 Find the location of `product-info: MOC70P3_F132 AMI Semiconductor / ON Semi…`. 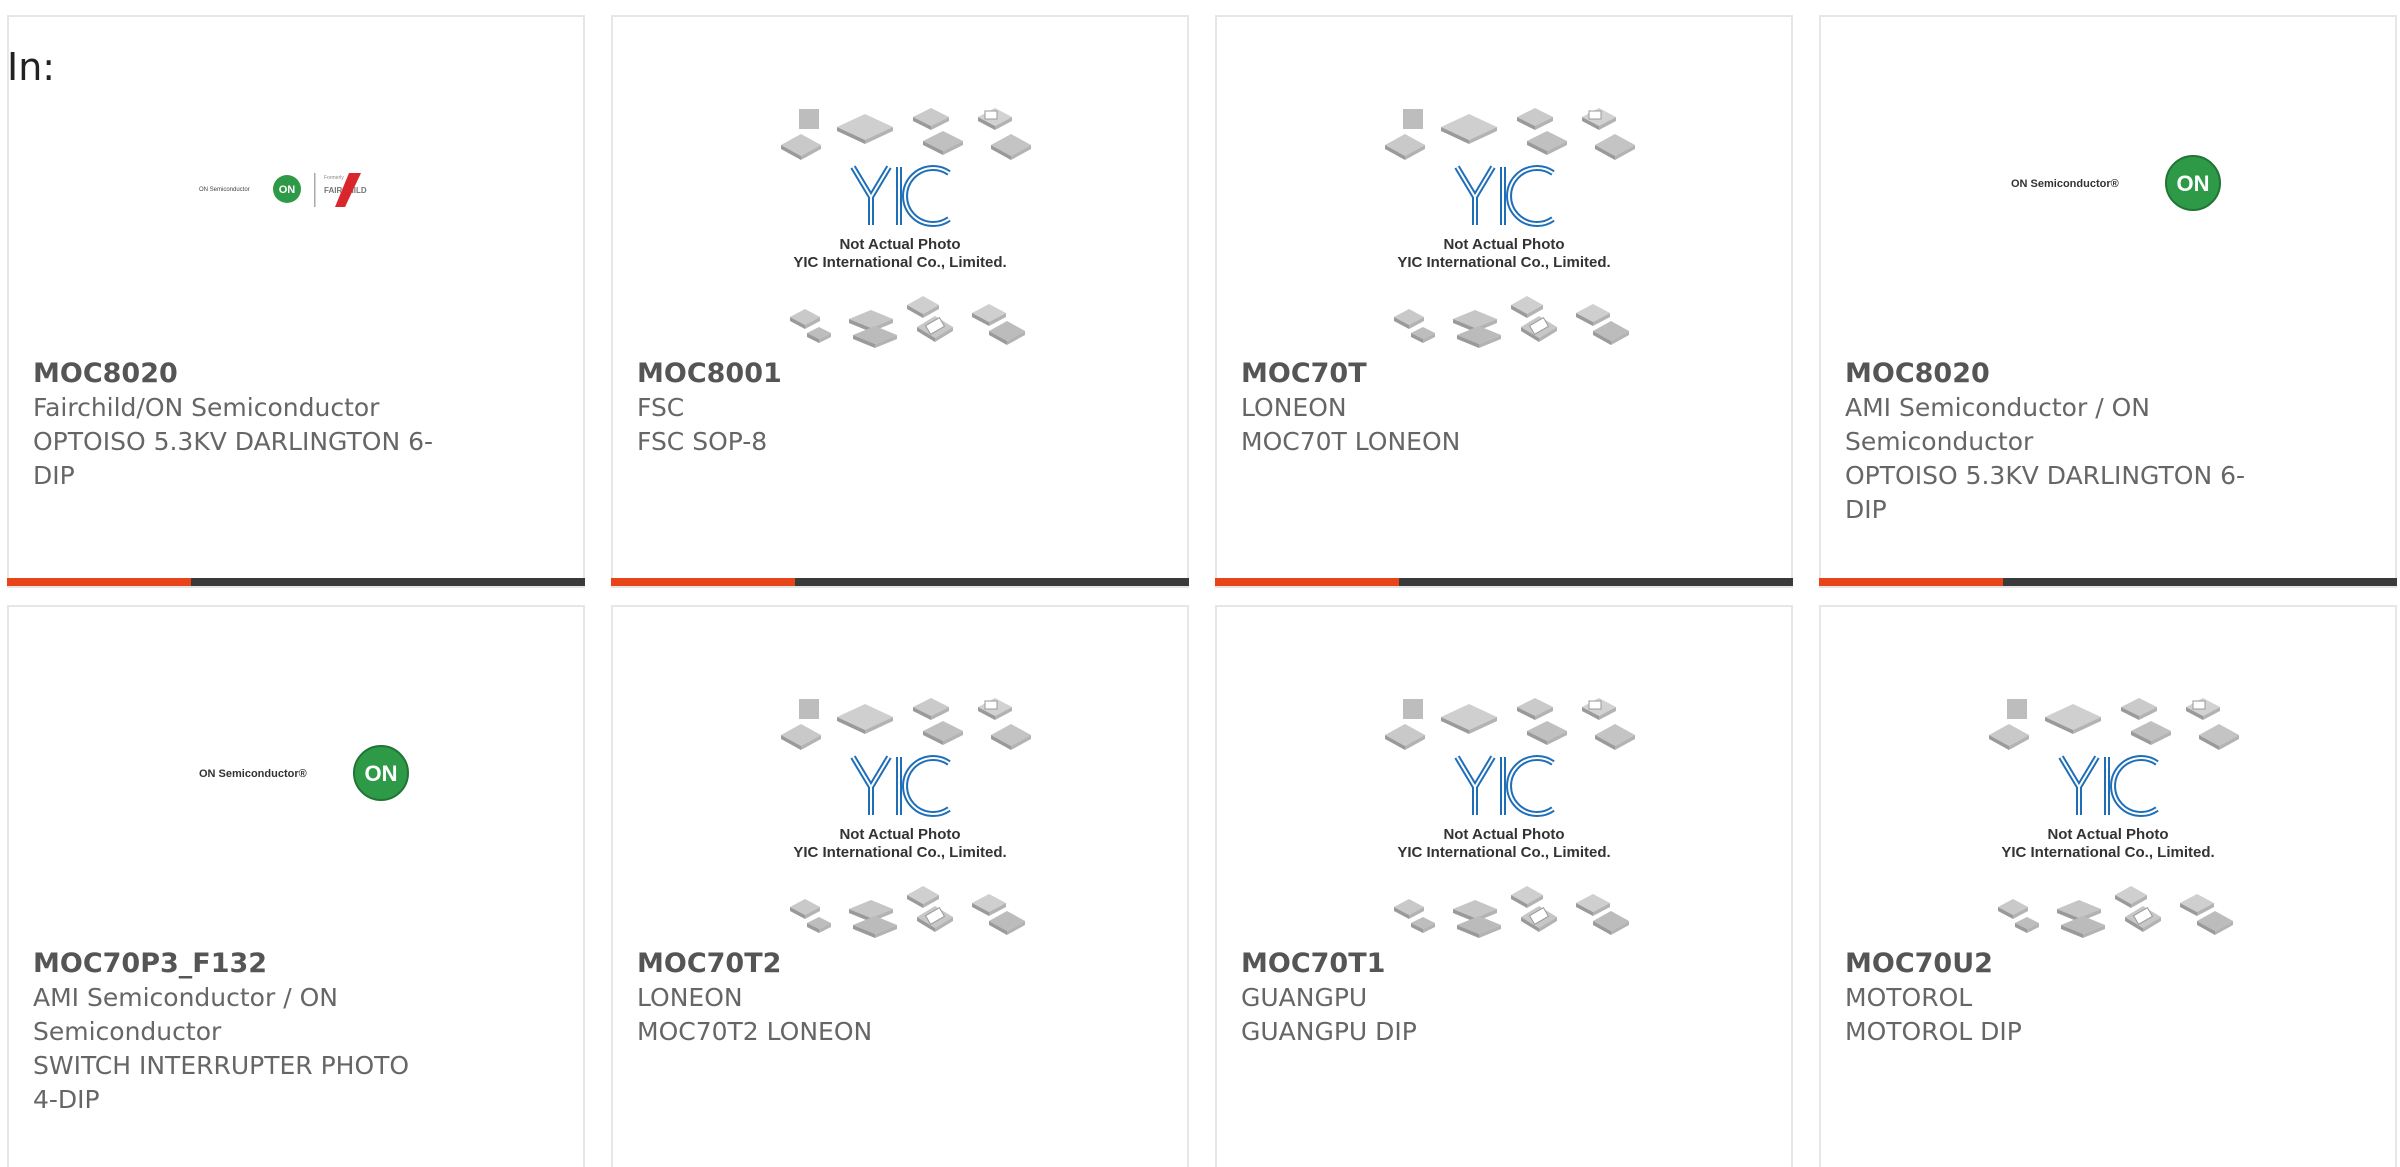

product-info: MOC70P3_F132 AMI Semiconductor / ON Semi… is located at coordinates (248, 1032).